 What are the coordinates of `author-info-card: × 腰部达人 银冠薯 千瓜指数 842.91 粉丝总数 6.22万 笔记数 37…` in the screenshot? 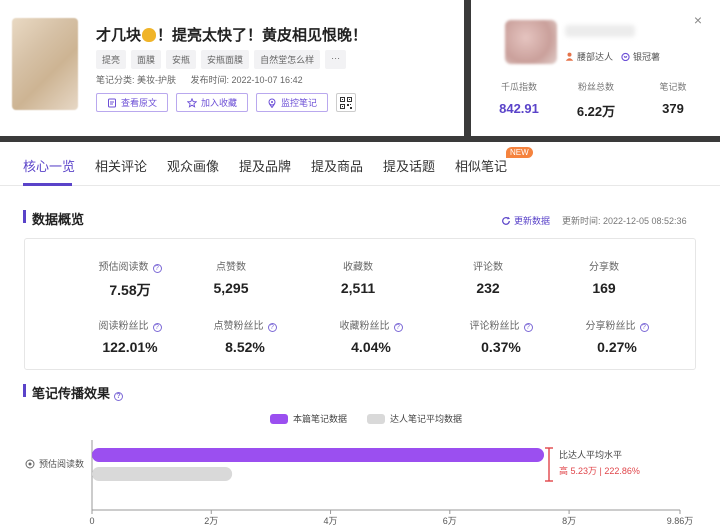 It's located at (595, 68).